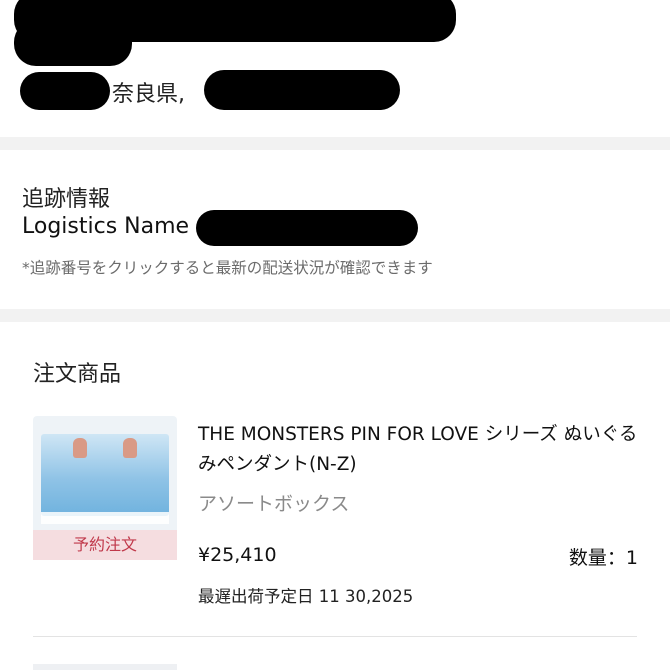 This screenshot has height=670, width=670. I want to click on latest-ship-date: 最遅出荷予定日 11 30,2025, so click(306, 596).